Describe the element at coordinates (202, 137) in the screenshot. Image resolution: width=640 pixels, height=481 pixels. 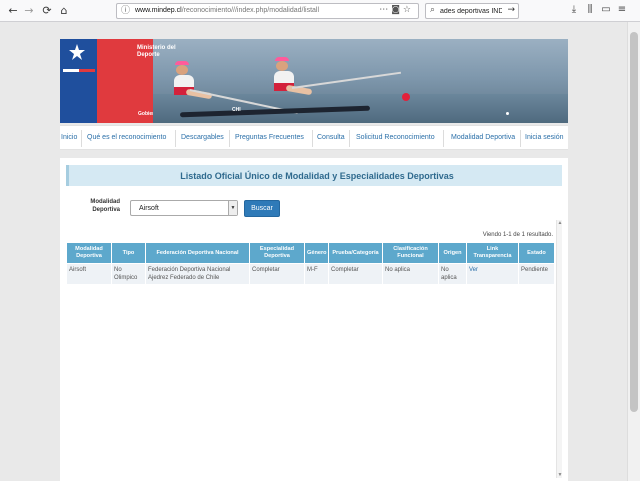
I see `nav-descargables: Descargables` at that location.